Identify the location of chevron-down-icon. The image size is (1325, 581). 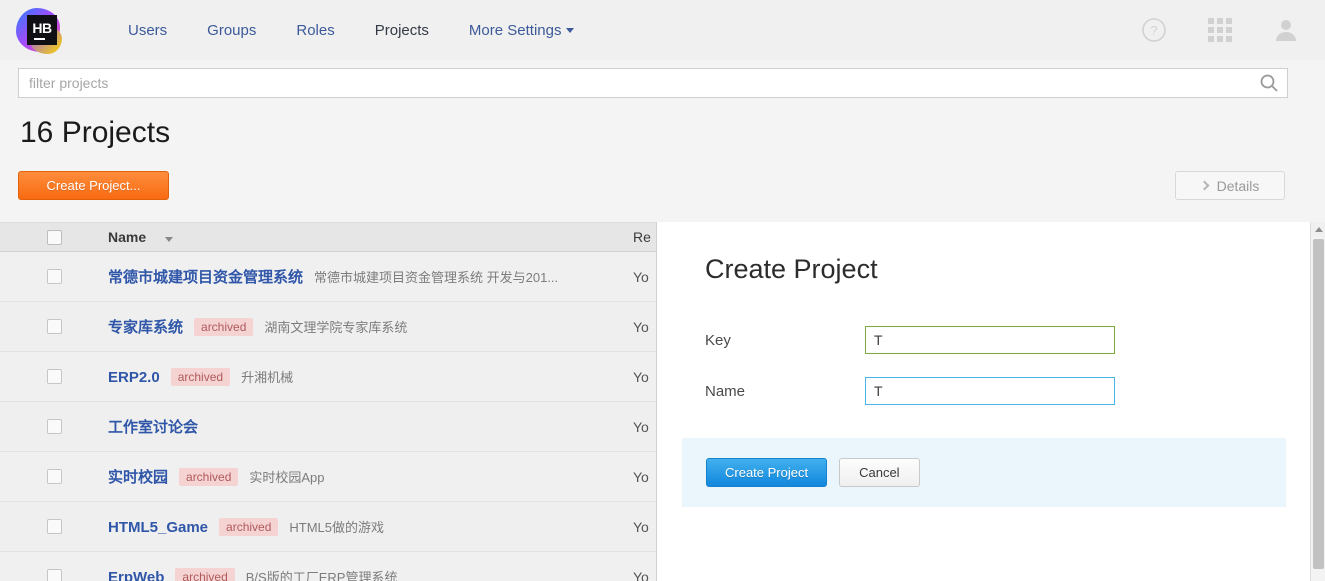
(570, 31).